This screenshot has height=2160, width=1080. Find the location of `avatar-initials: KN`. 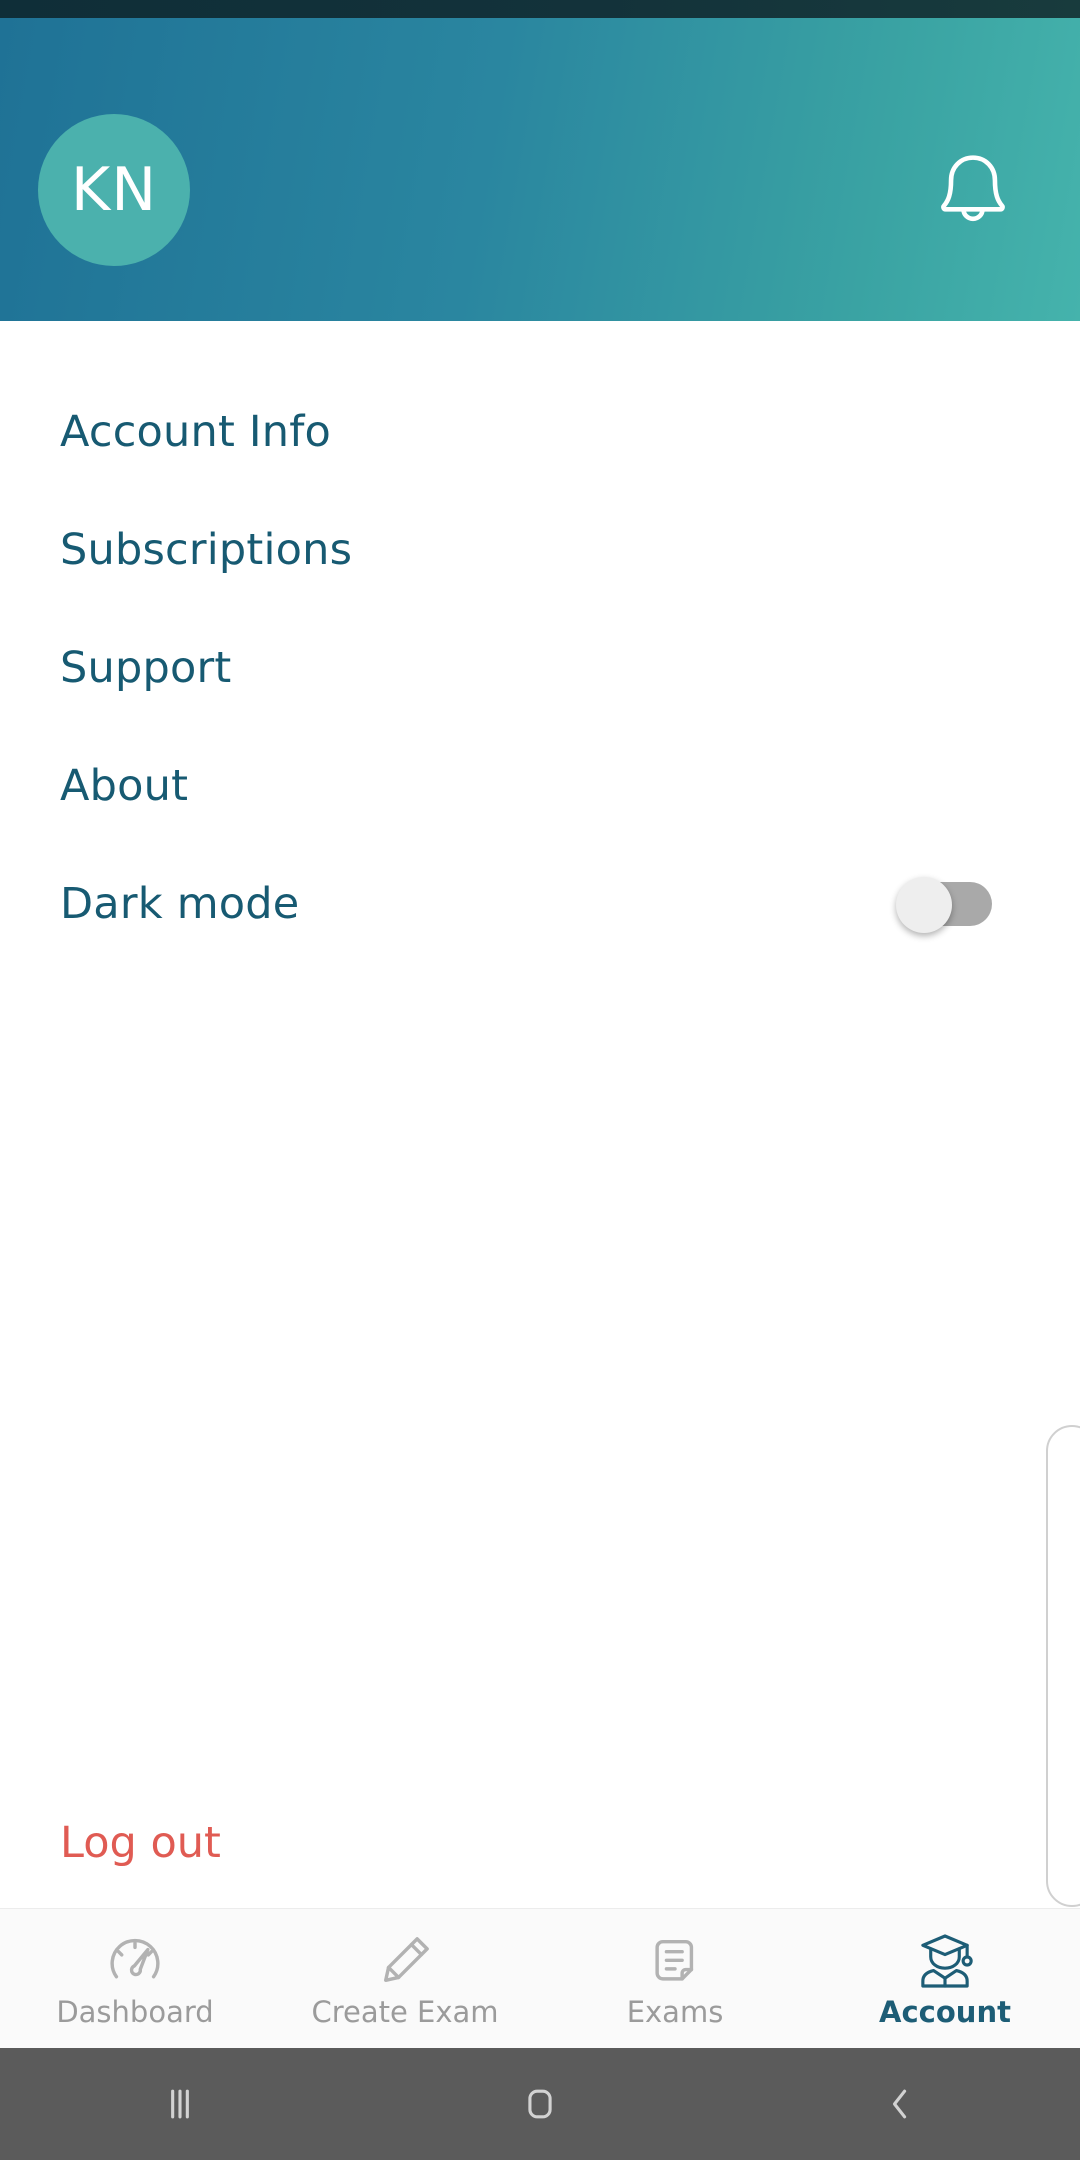

avatar-initials: KN is located at coordinates (114, 190).